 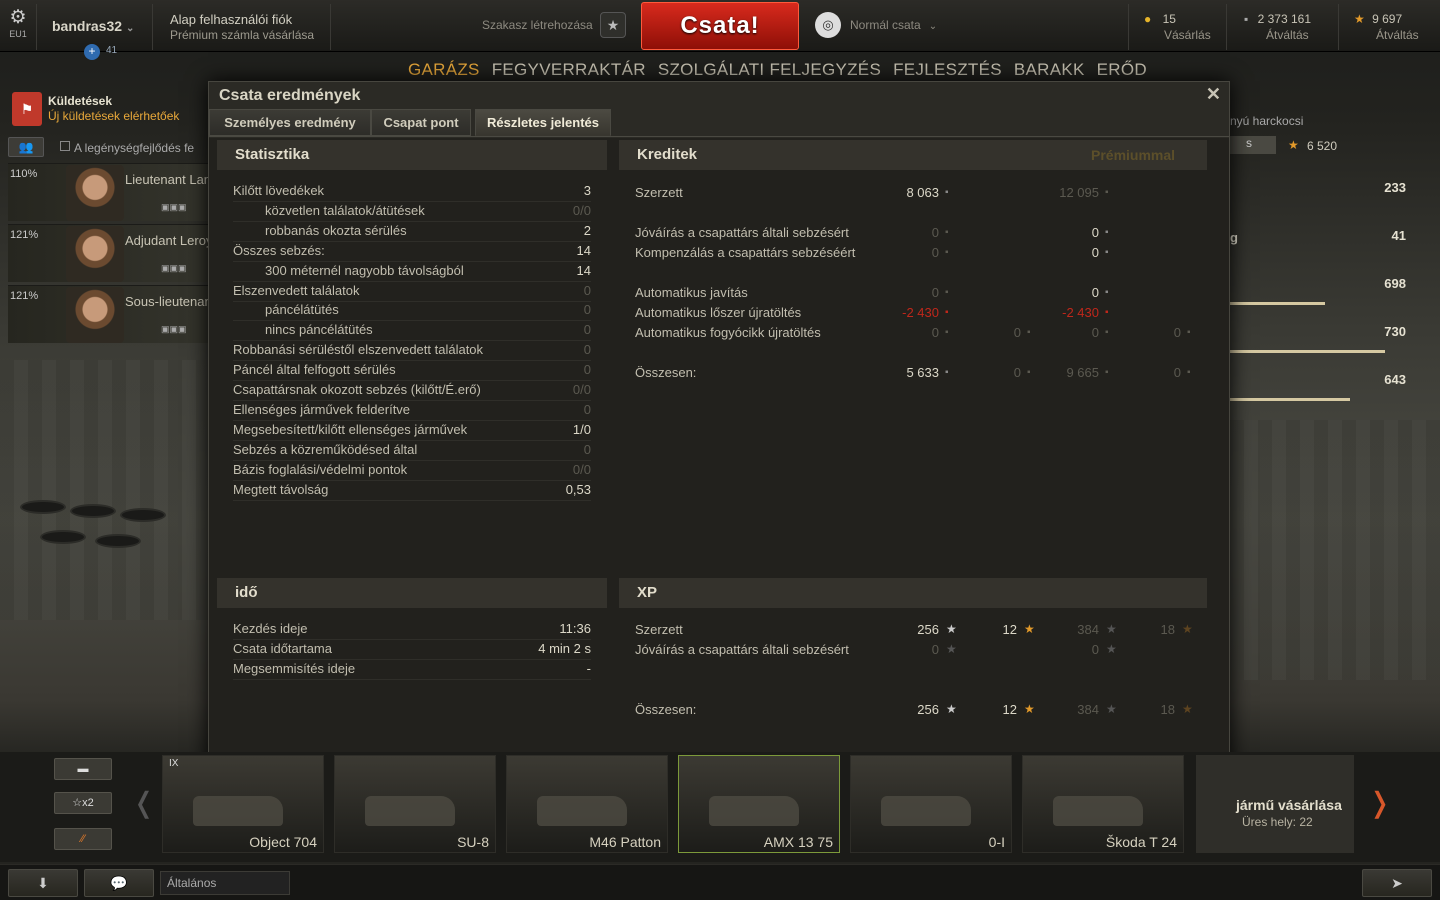 I want to click on double-xp-filter: ☆x2, so click(x=83, y=803).